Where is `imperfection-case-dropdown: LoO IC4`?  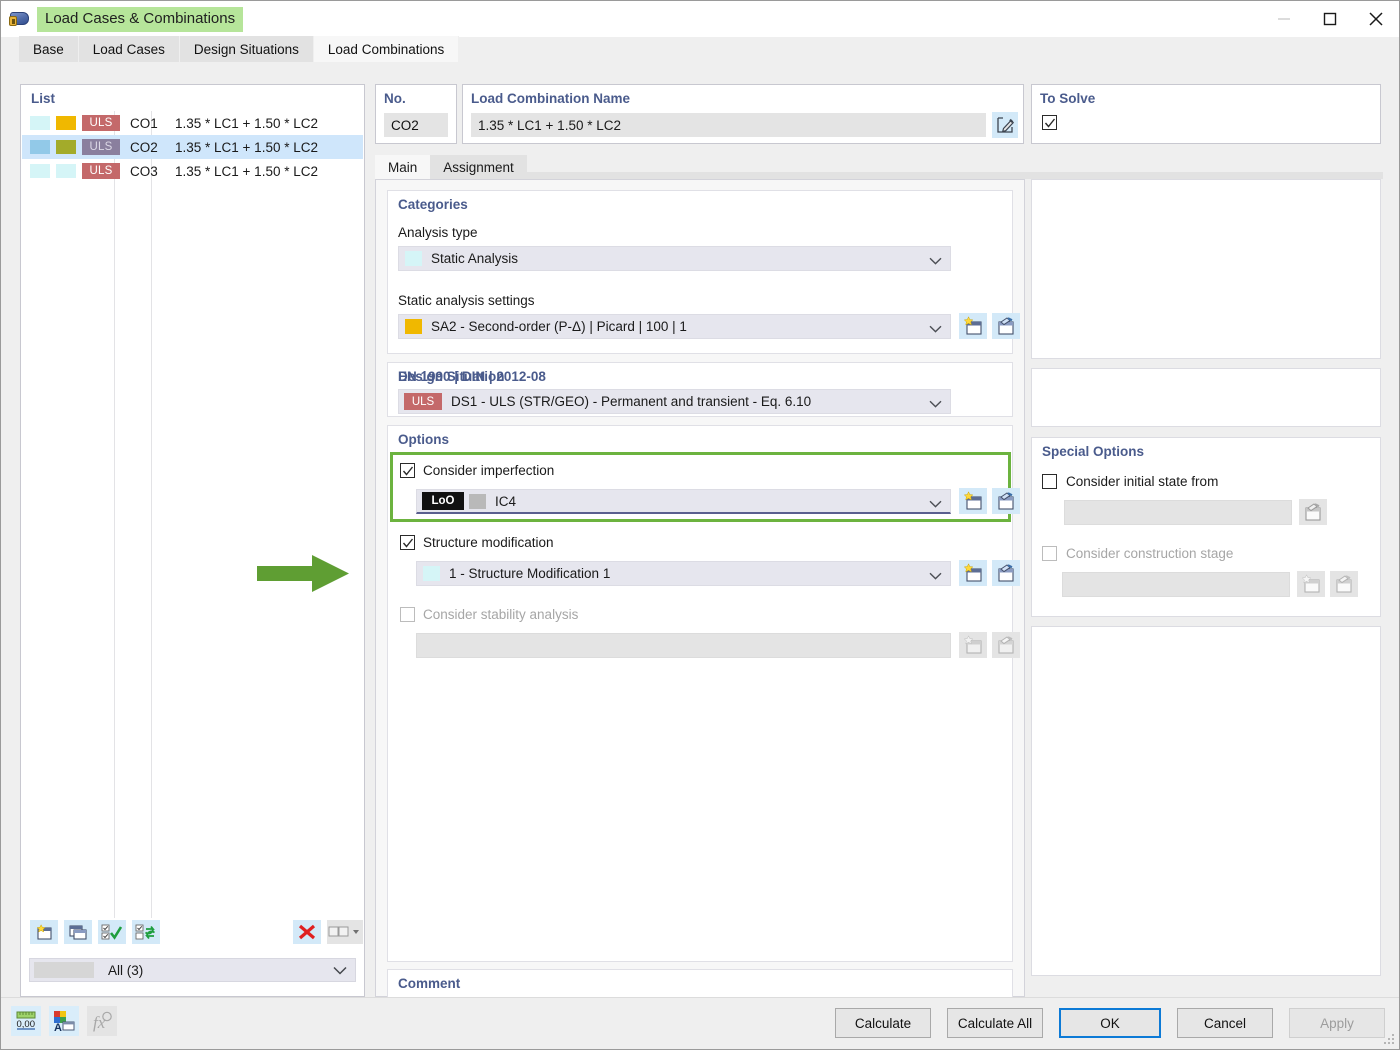
imperfection-case-dropdown: LoO IC4 is located at coordinates (683, 501).